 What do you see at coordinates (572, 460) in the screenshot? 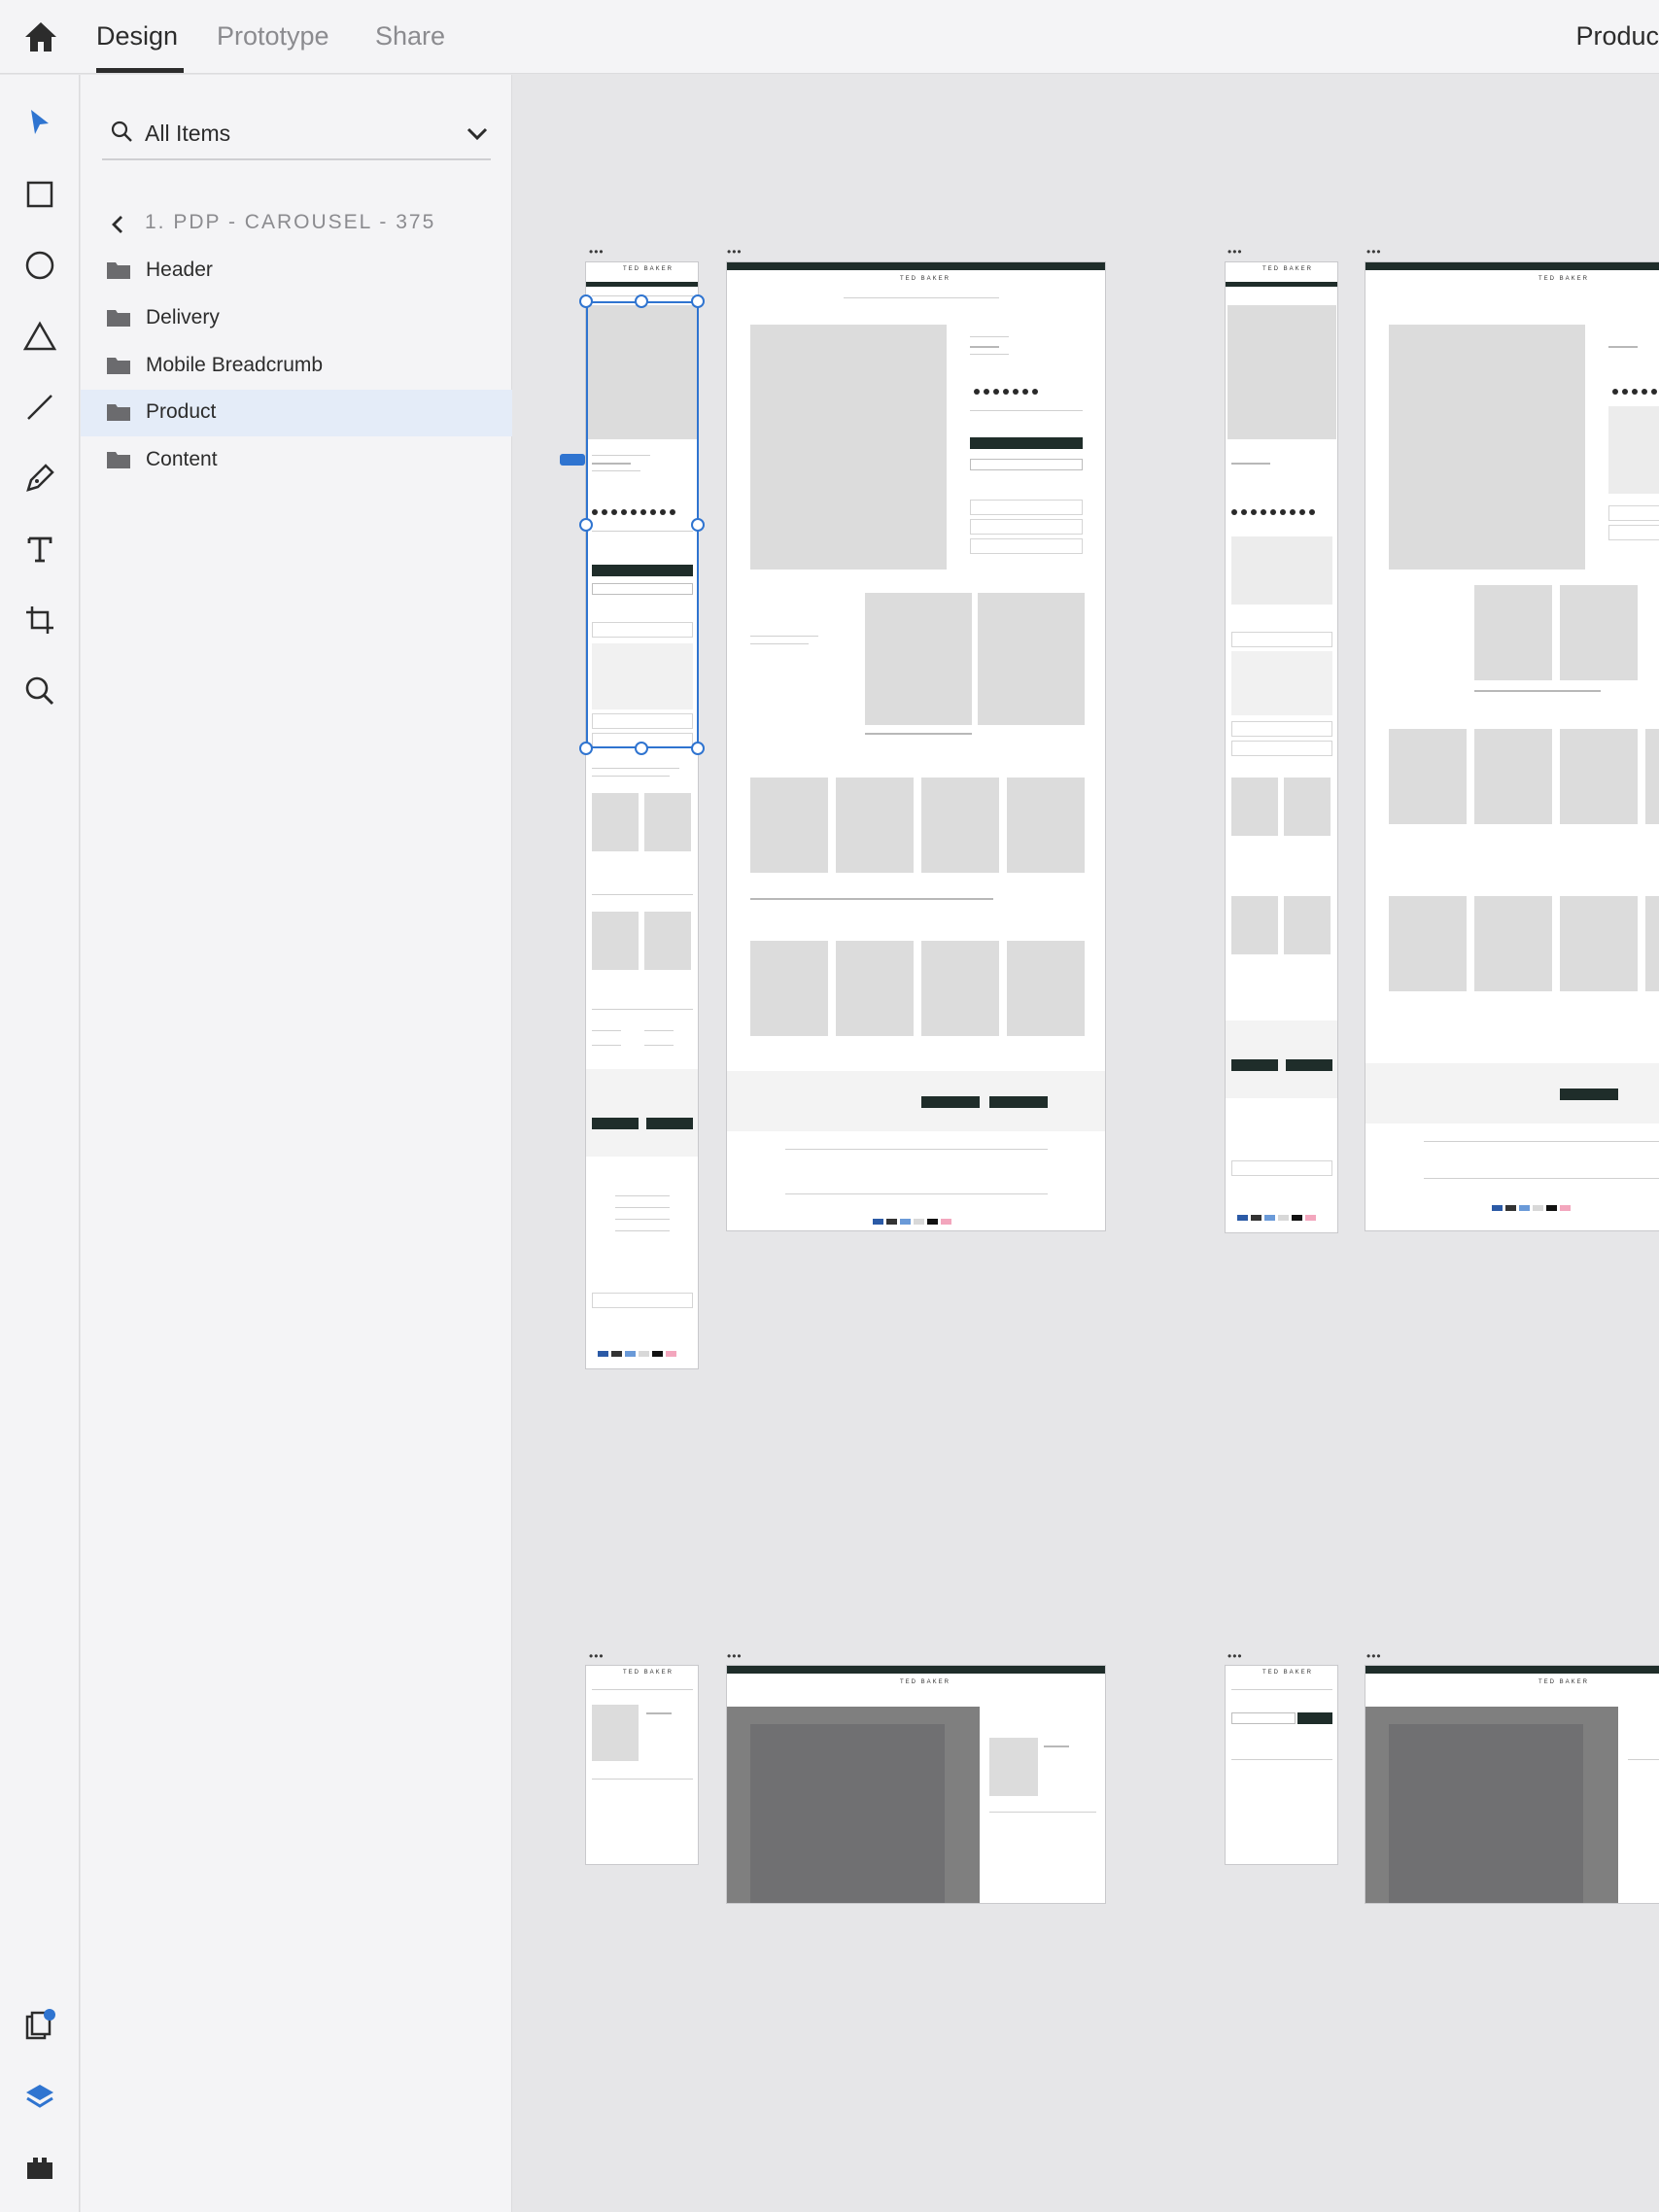
I see `selection-tab` at bounding box center [572, 460].